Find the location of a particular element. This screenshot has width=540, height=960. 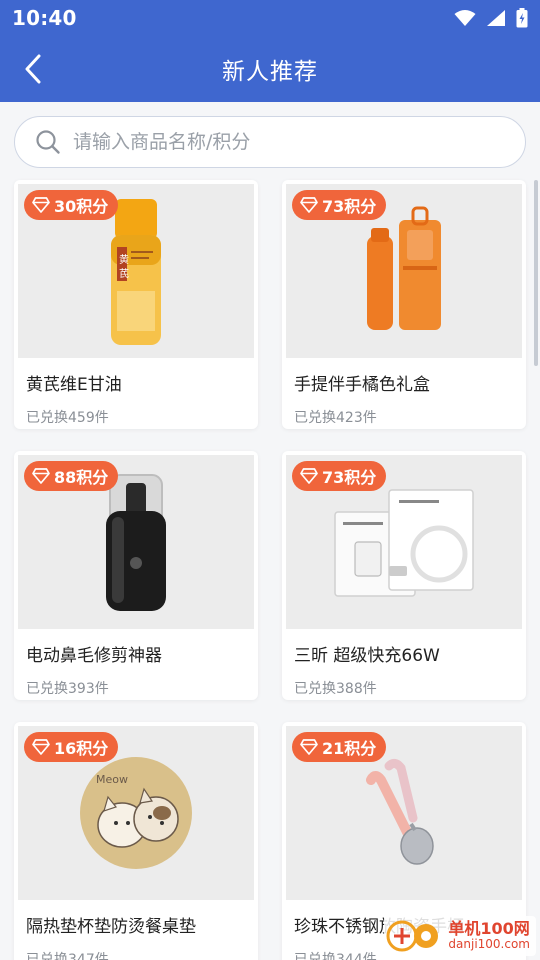

redeemed-count: 已兑换388件 is located at coordinates (335, 689).